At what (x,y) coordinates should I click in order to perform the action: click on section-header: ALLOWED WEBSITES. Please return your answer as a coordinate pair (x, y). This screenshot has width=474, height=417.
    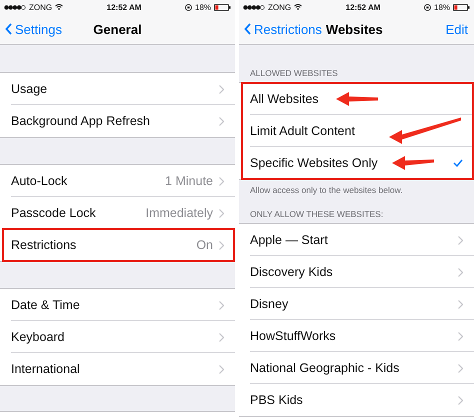
    Looking at the image, I should click on (294, 73).